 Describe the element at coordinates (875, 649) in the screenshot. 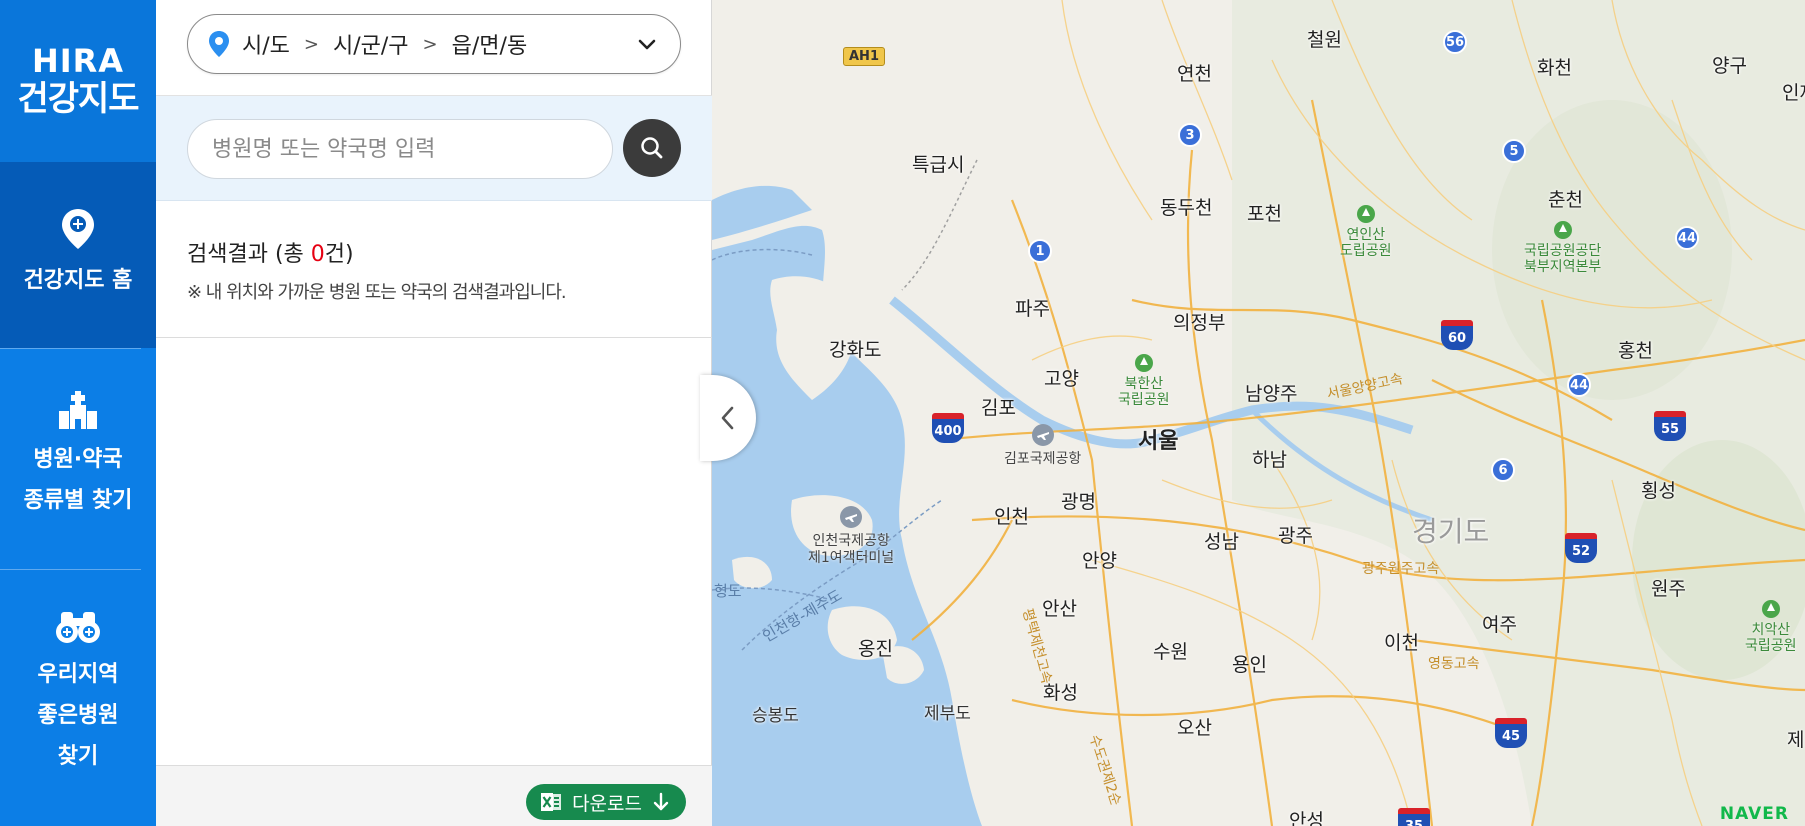

I see `map-label: 옹진` at that location.